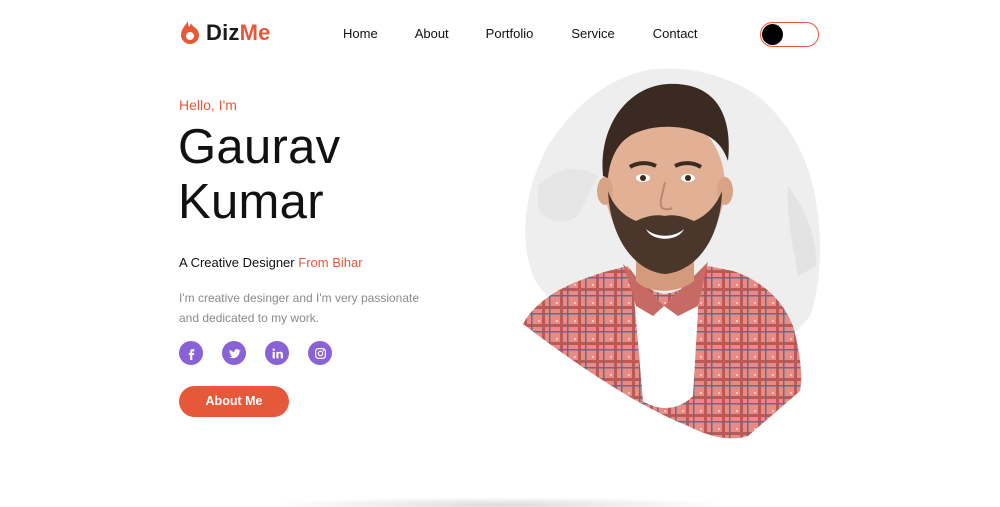  I want to click on hero-name: Gaurav Kumar, so click(259, 175).